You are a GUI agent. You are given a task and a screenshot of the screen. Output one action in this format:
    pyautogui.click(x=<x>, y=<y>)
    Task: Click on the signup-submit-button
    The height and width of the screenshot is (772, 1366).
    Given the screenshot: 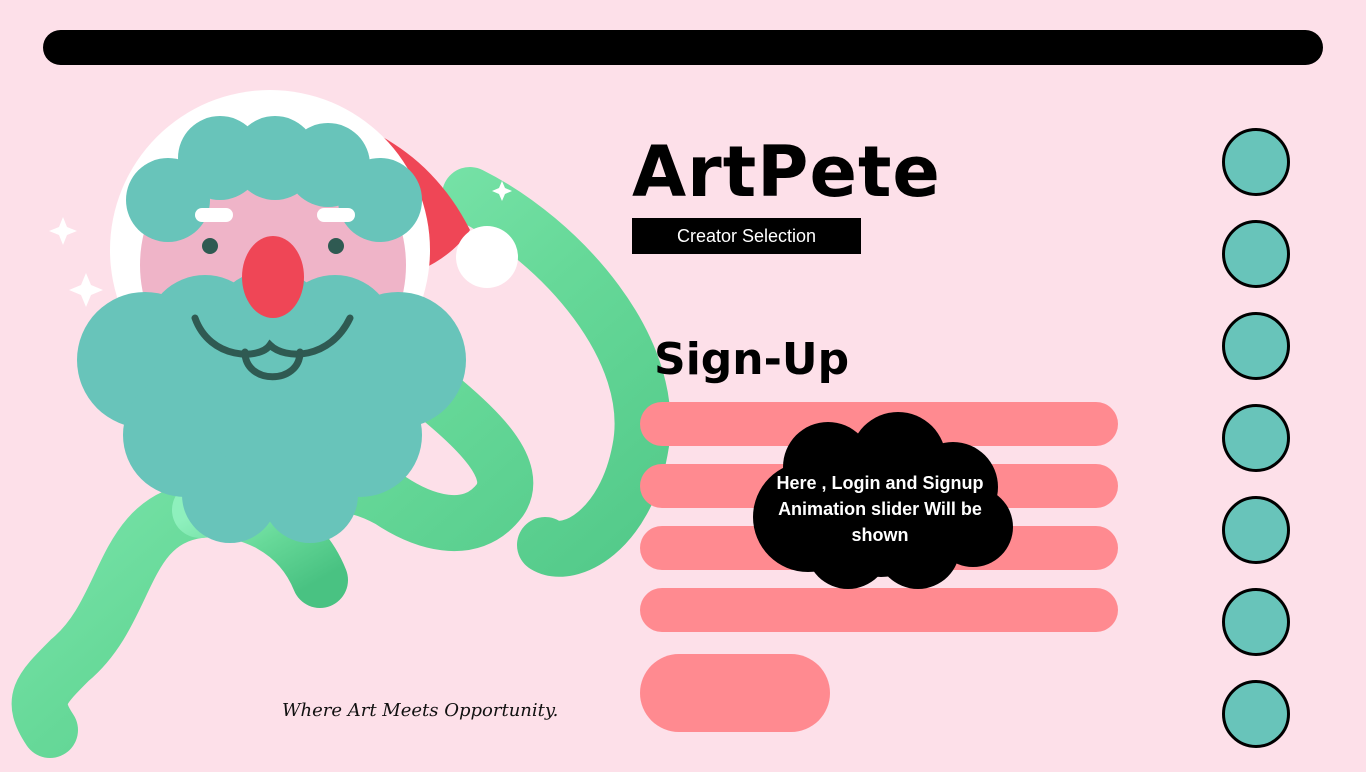 What is the action you would take?
    pyautogui.click(x=735, y=693)
    